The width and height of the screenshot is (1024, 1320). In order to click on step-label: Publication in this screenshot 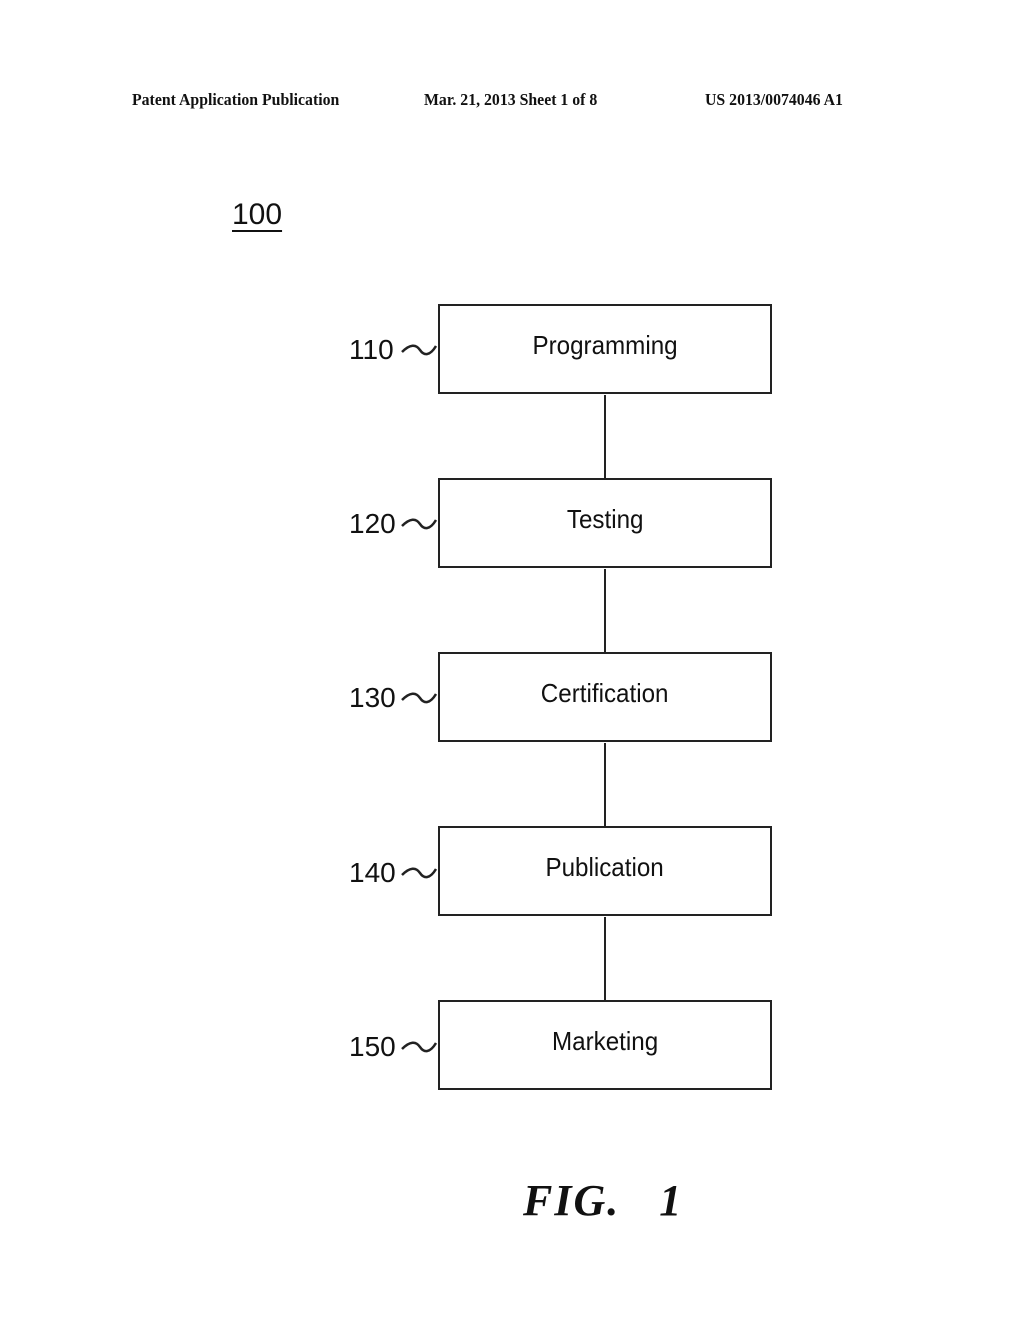, I will do `click(605, 866)`.